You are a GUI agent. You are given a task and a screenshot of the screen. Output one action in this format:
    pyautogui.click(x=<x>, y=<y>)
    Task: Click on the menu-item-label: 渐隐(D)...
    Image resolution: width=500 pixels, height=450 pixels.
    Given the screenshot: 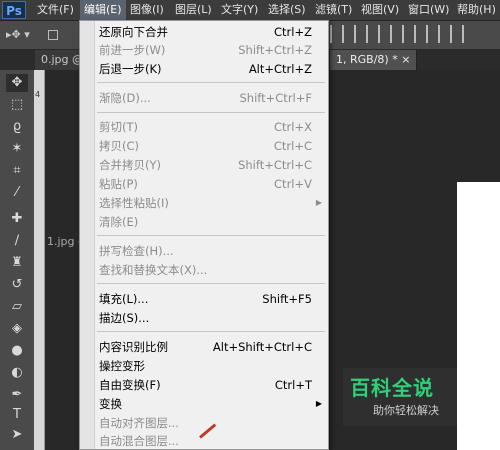 What is the action you would take?
    pyautogui.click(x=125, y=98)
    